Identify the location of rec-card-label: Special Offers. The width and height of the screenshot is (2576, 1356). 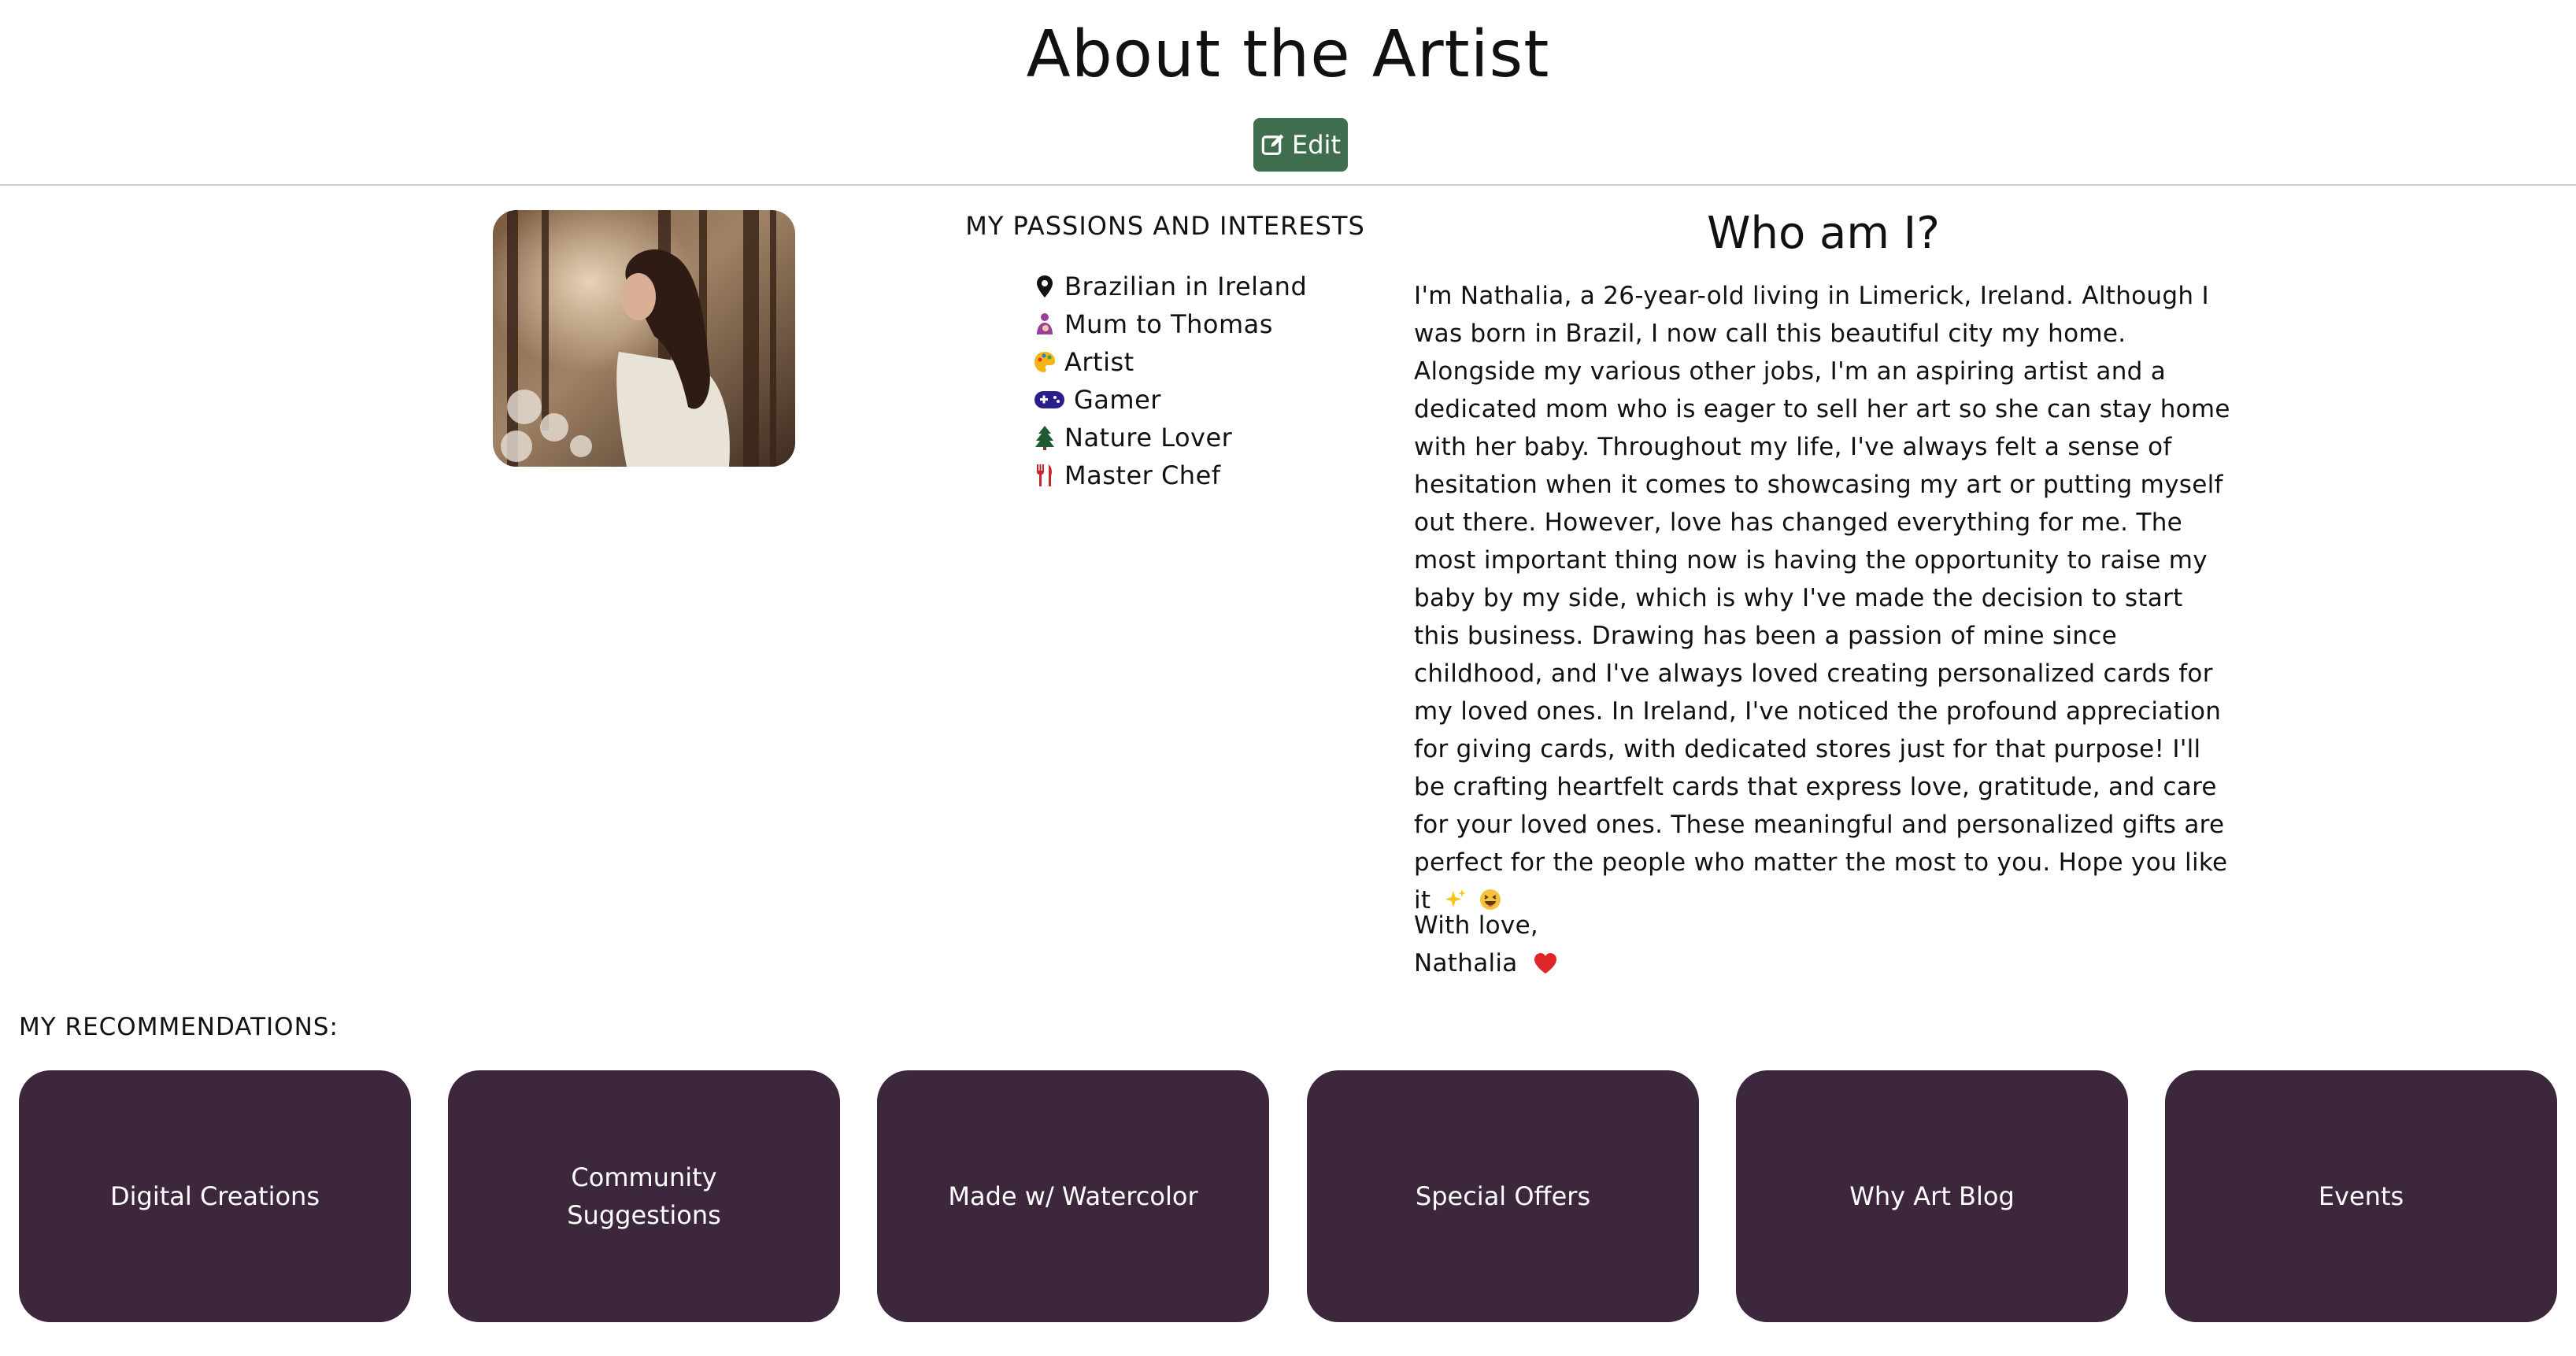
(1503, 1196).